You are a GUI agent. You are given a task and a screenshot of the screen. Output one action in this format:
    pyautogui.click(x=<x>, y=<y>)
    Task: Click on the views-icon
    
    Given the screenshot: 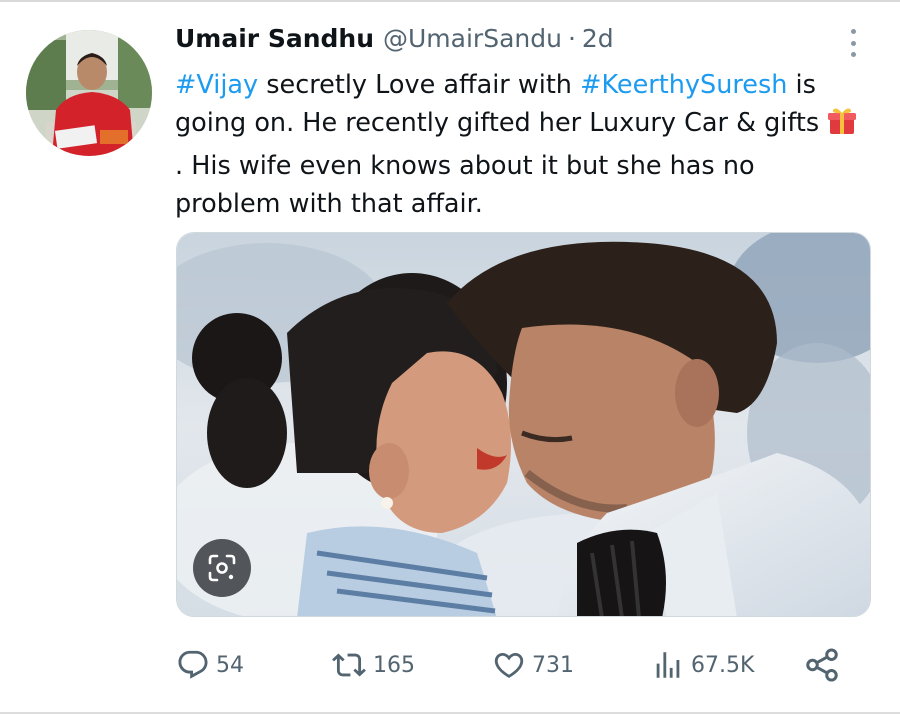 What is the action you would take?
    pyautogui.click(x=668, y=665)
    